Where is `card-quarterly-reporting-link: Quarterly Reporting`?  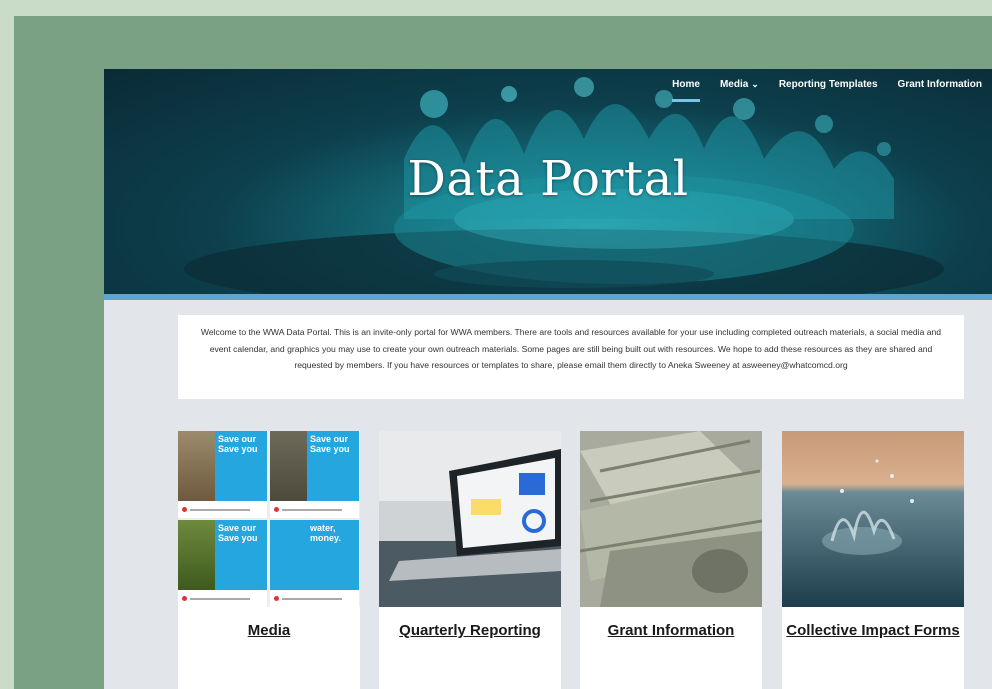 card-quarterly-reporting-link: Quarterly Reporting is located at coordinates (470, 630).